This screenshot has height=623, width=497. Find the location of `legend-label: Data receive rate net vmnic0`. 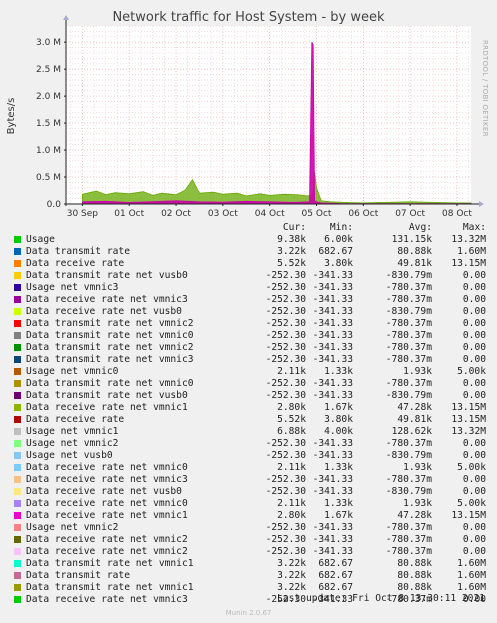

legend-label: Data receive rate net vmnic0 is located at coordinates (107, 467).